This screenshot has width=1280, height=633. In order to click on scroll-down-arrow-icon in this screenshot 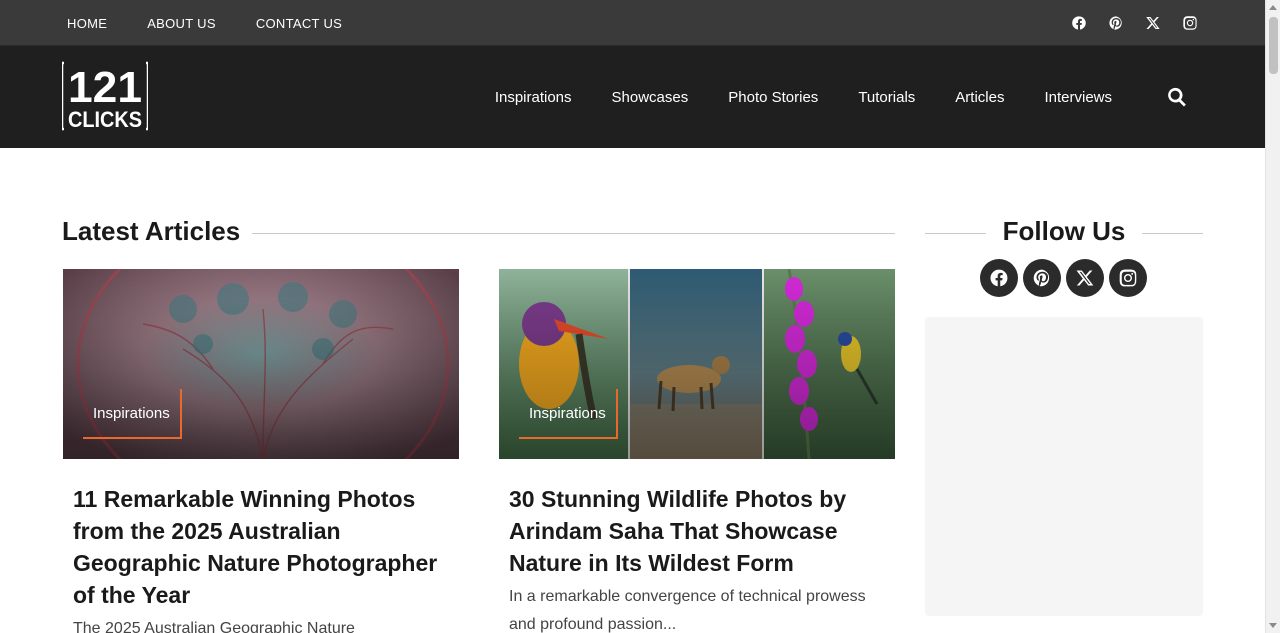, I will do `click(1273, 625)`.